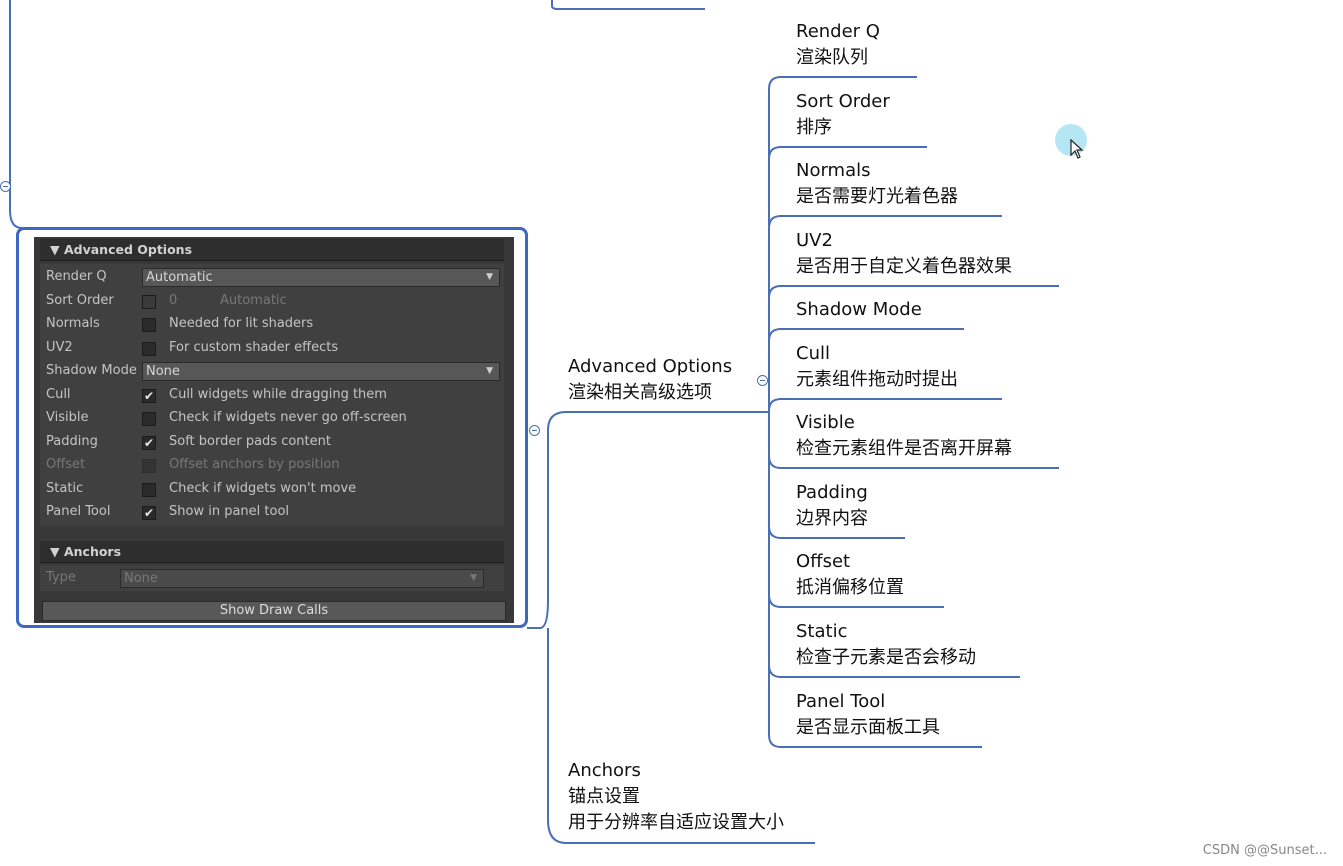  I want to click on child-title: Shadow Mode, so click(859, 309).